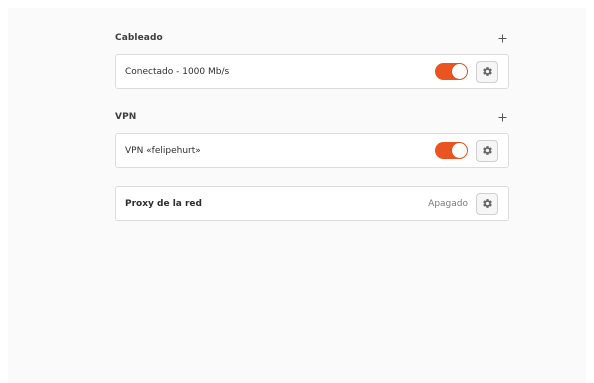  I want to click on vpn-connection-row: VPN «felipehurt», so click(312, 150).